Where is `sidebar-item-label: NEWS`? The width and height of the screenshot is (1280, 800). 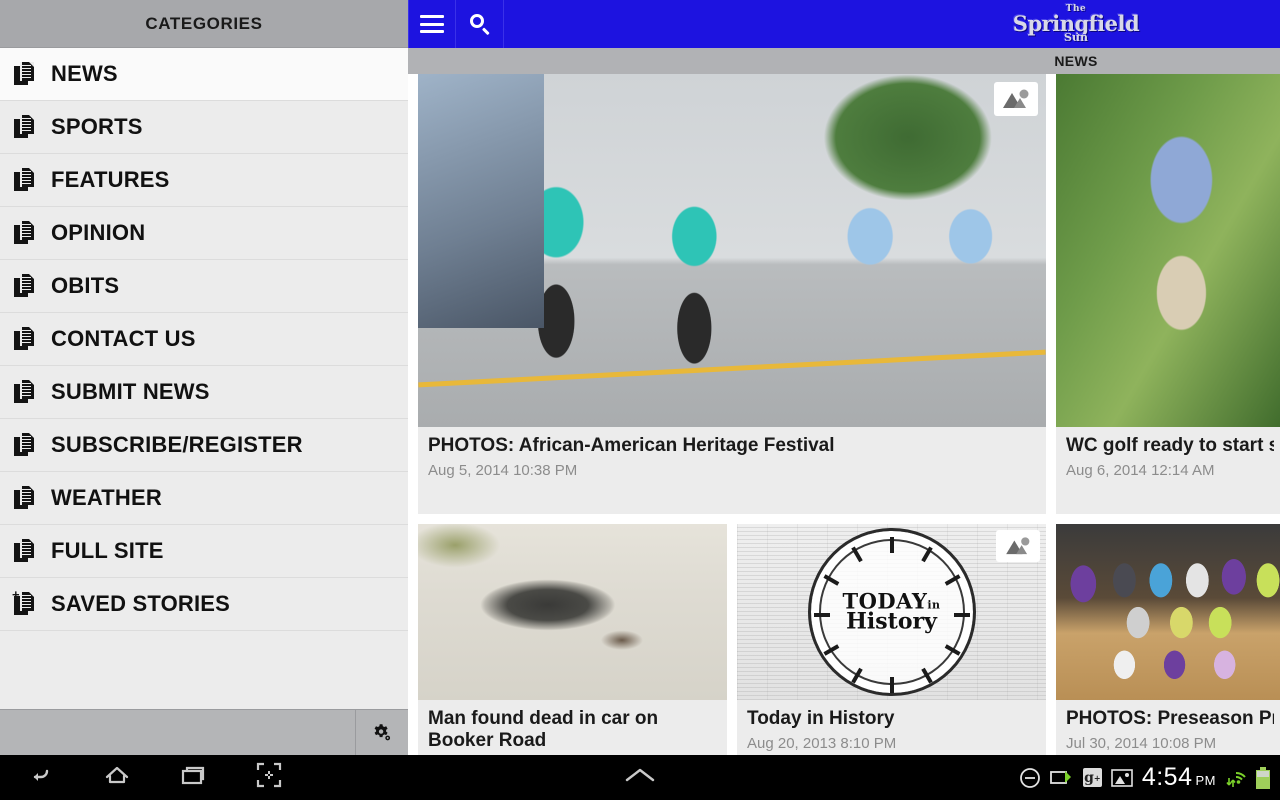
sidebar-item-label: NEWS is located at coordinates (84, 73).